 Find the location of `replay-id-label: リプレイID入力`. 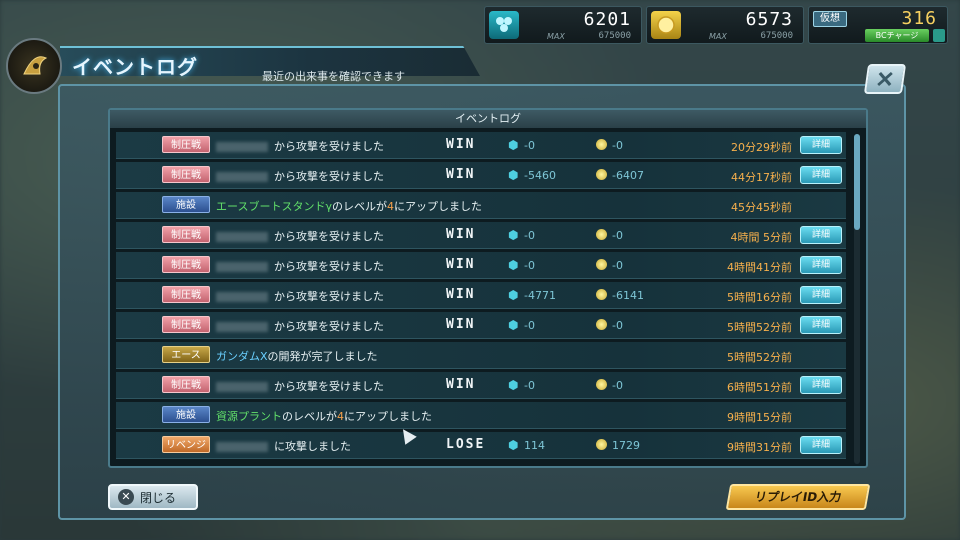

replay-id-label: リプレイID入力 is located at coordinates (798, 497).